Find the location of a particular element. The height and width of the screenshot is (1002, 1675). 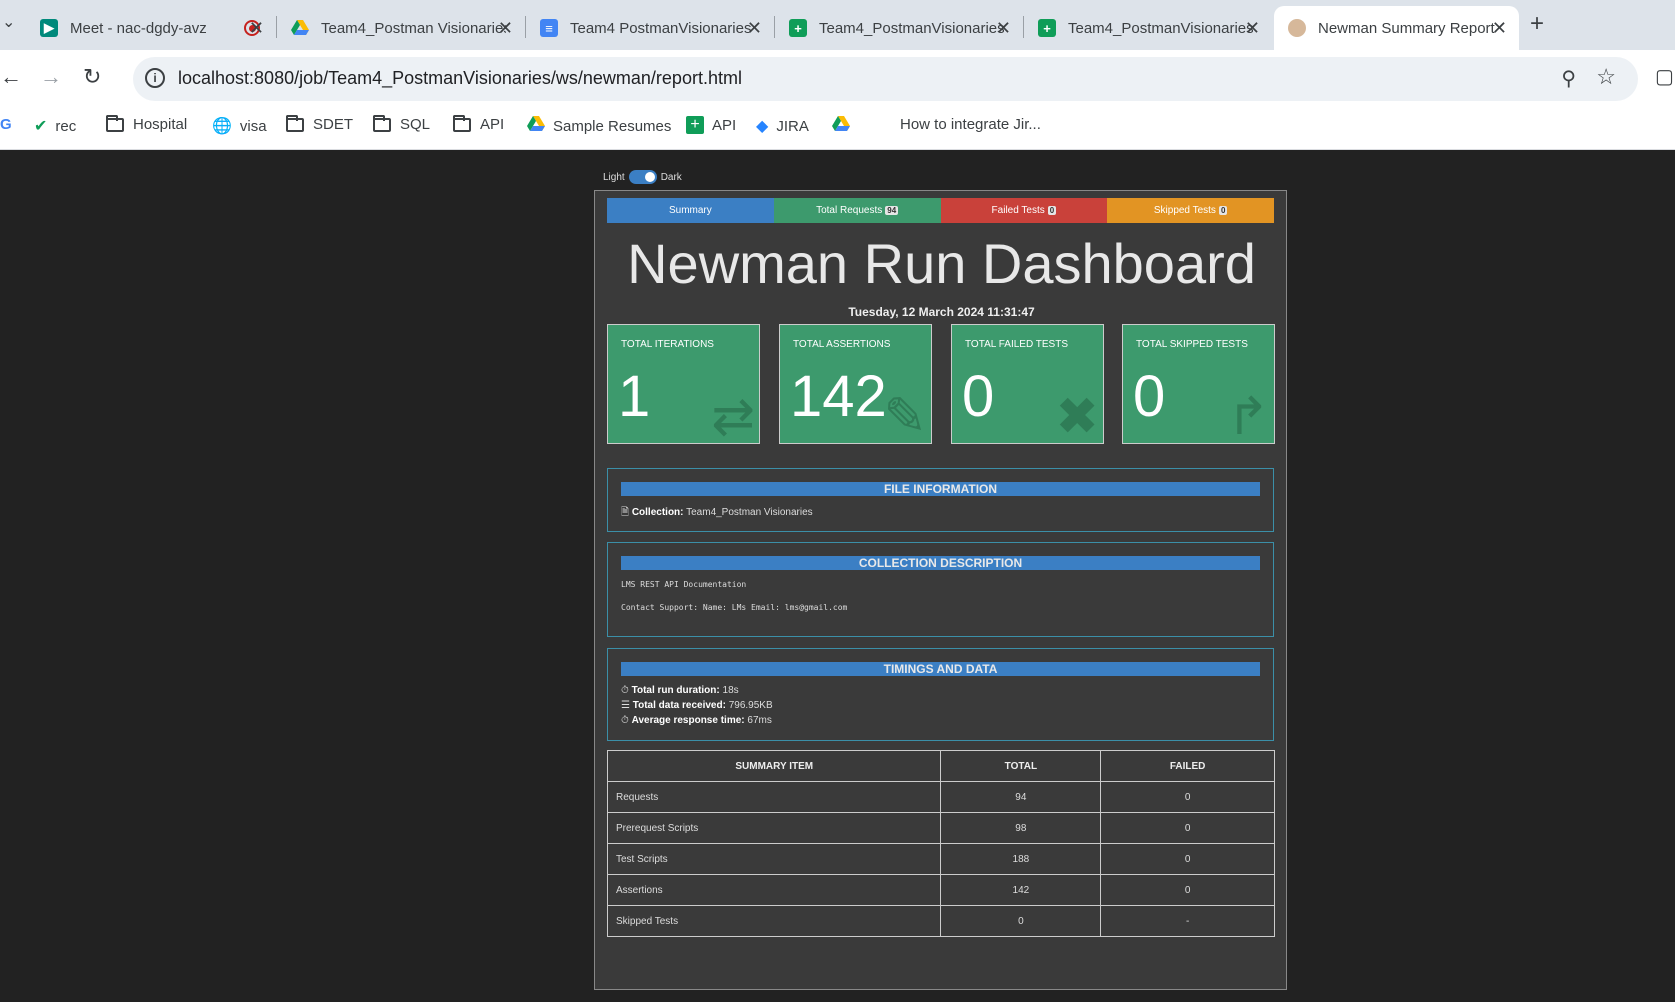

skipped-count-badge: 0 is located at coordinates (1223, 210).